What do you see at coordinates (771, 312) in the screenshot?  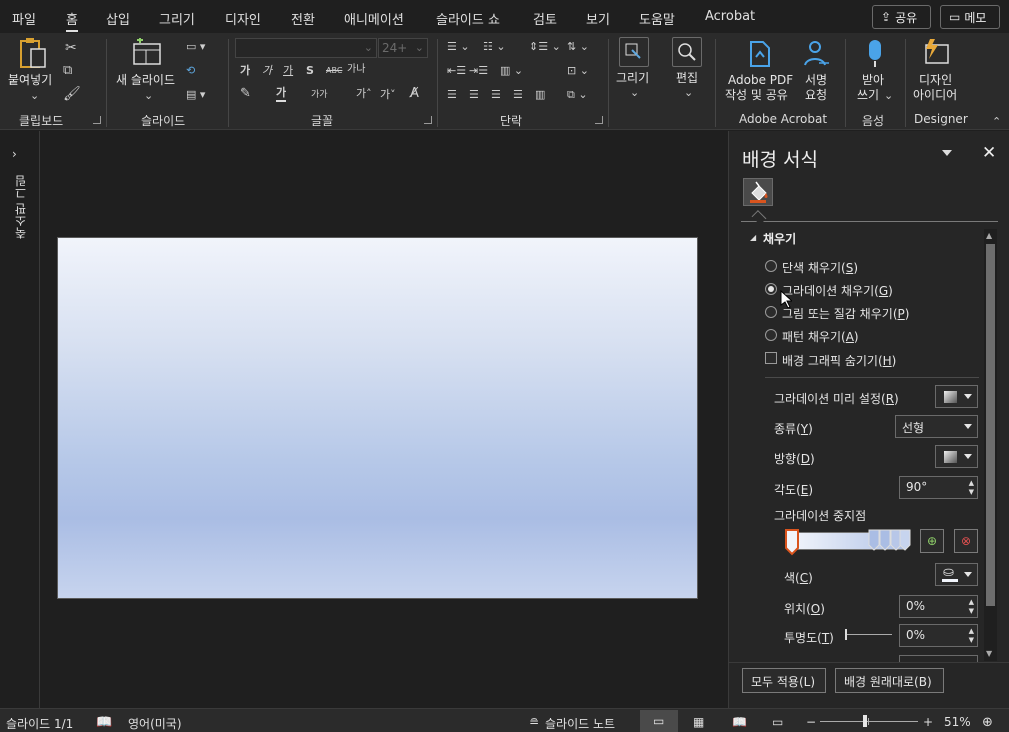 I see `radio-picture-fill` at bounding box center [771, 312].